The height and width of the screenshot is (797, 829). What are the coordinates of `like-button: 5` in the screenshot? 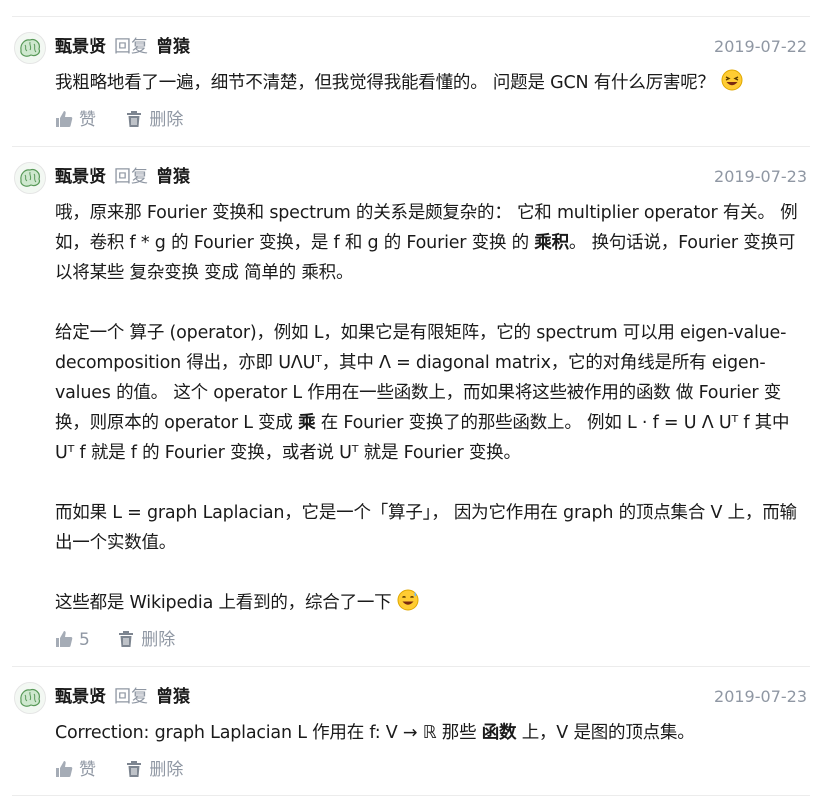 It's located at (72, 640).